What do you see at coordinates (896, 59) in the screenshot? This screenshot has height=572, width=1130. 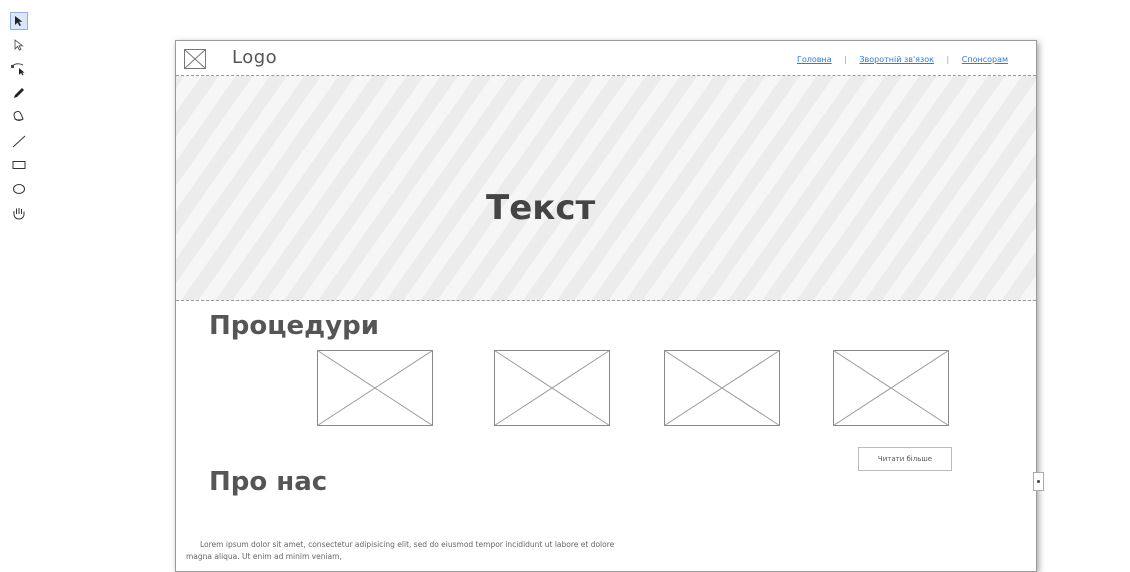 I see `nav-link-feedback: Зворотній зв'язок` at bounding box center [896, 59].